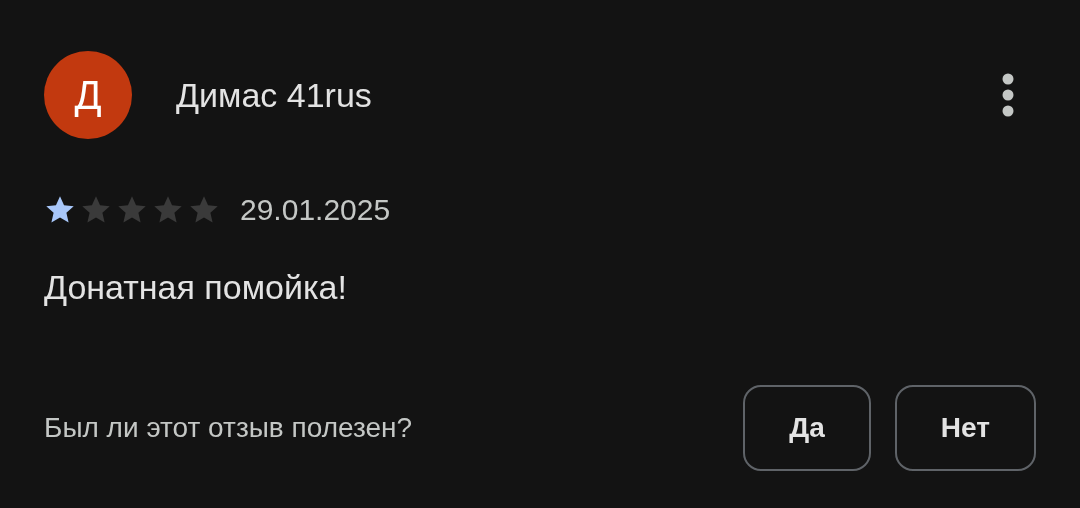 The width and height of the screenshot is (1080, 508). I want to click on yes-button: Да, so click(807, 428).